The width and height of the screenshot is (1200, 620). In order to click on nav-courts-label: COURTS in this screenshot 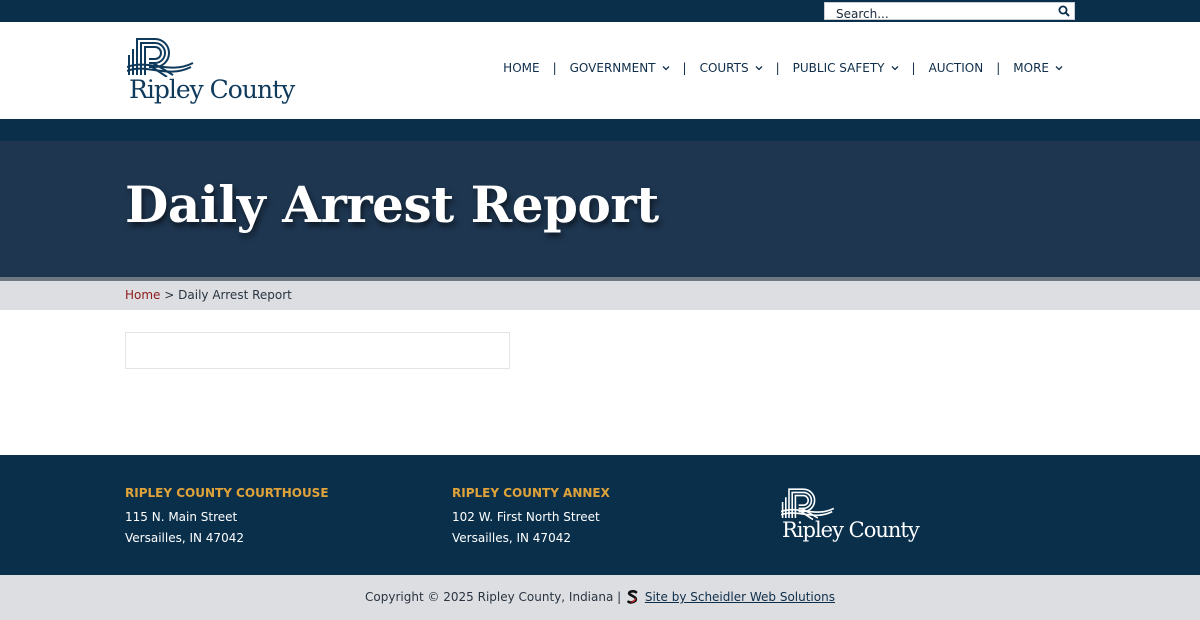, I will do `click(724, 68)`.